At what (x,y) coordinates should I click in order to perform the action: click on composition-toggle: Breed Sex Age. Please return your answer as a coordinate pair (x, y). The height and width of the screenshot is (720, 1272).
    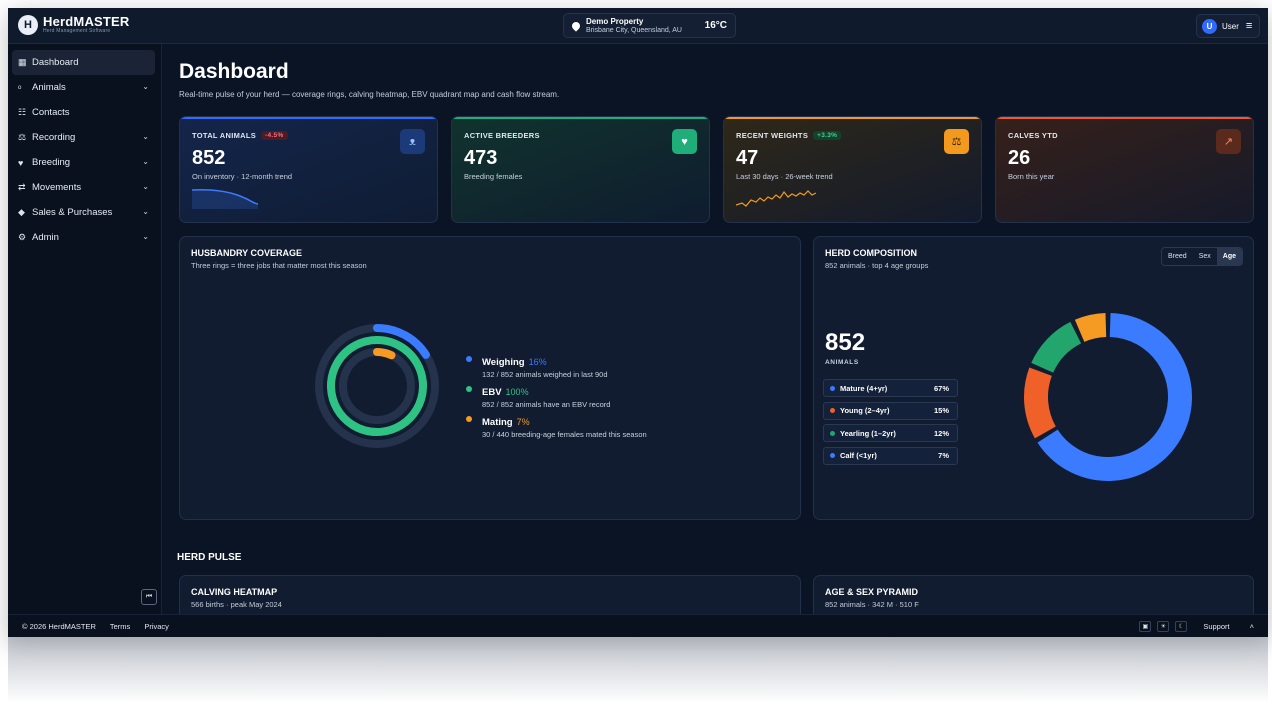
    Looking at the image, I should click on (1202, 256).